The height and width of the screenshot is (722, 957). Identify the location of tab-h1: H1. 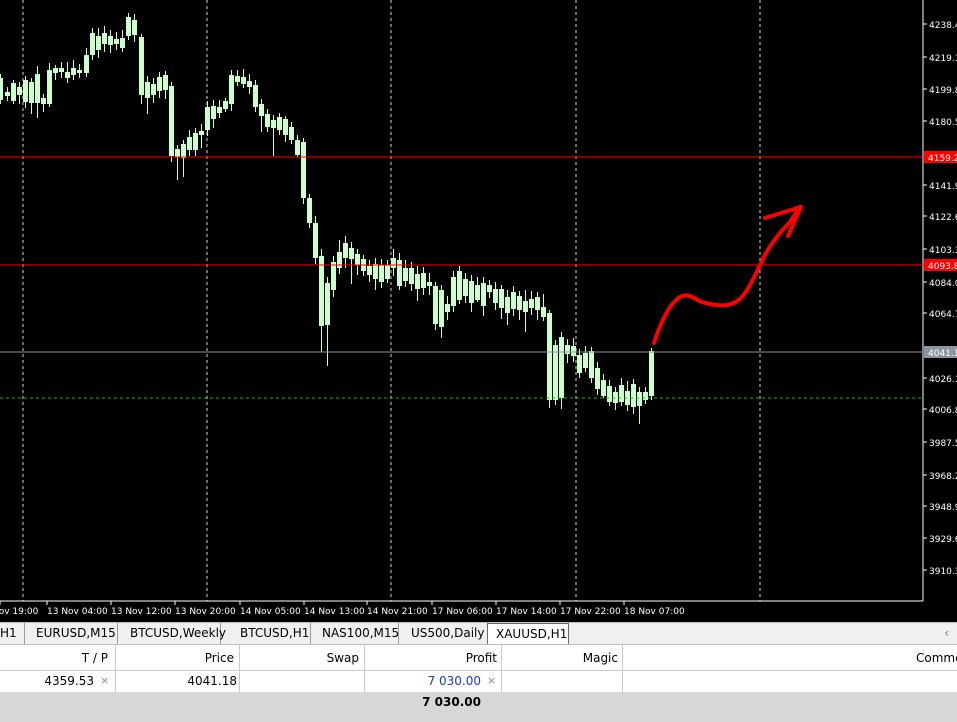
(12, 633).